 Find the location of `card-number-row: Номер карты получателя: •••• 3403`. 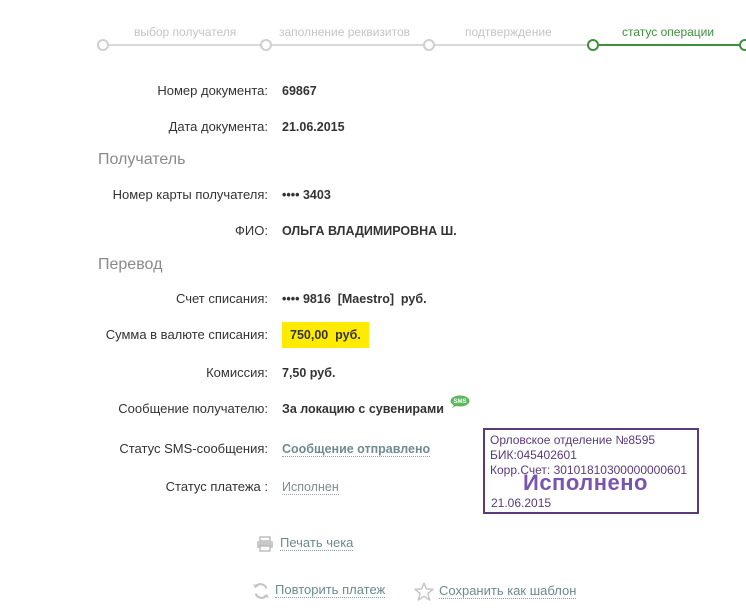

card-number-row: Номер карты получателя: •••• 3403 is located at coordinates (373, 195).